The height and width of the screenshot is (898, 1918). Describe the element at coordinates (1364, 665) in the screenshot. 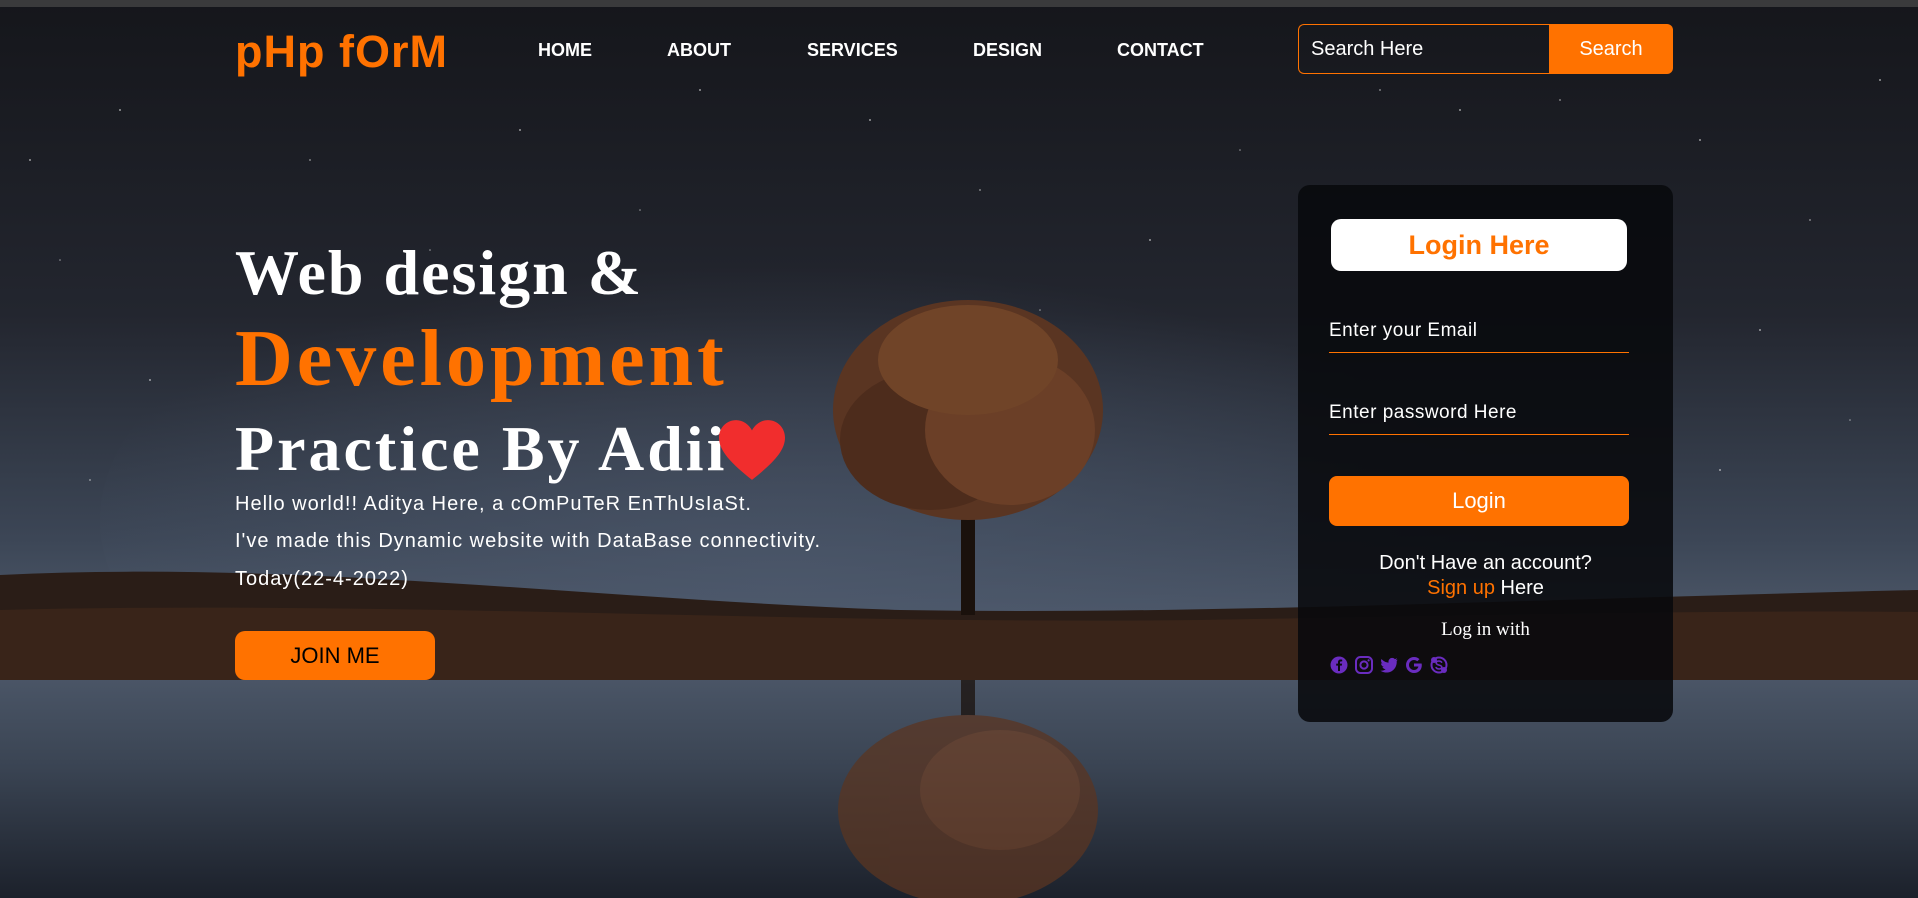

I see `instagram-icon` at that location.